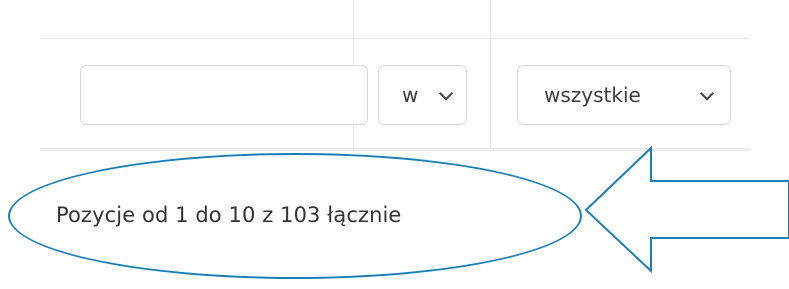 The width and height of the screenshot is (789, 289). What do you see at coordinates (422, 95) in the screenshot?
I see `filter-select-small: w` at bounding box center [422, 95].